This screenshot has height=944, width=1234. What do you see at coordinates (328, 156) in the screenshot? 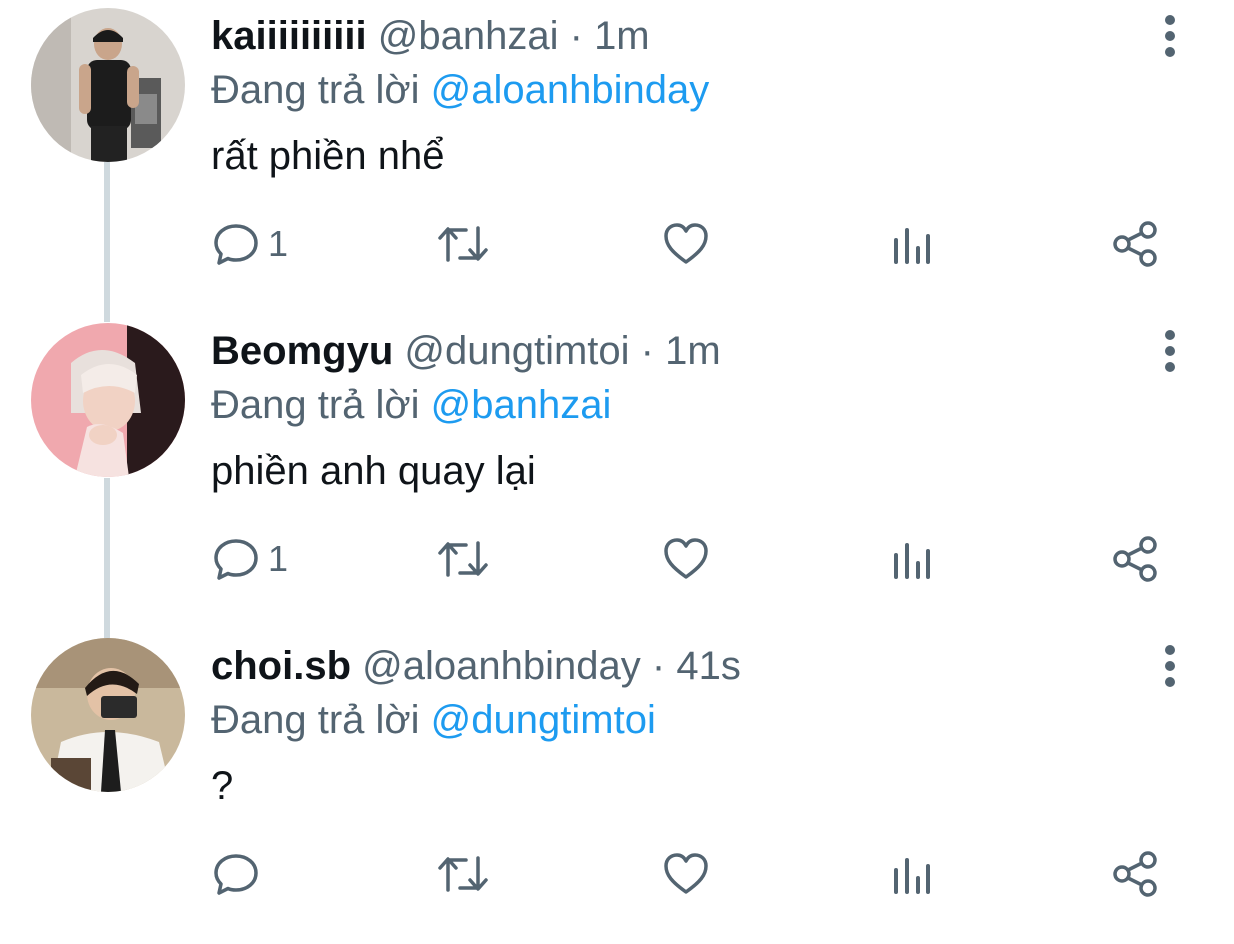
I see `tweet-text: rất phiền nhể` at bounding box center [328, 156].